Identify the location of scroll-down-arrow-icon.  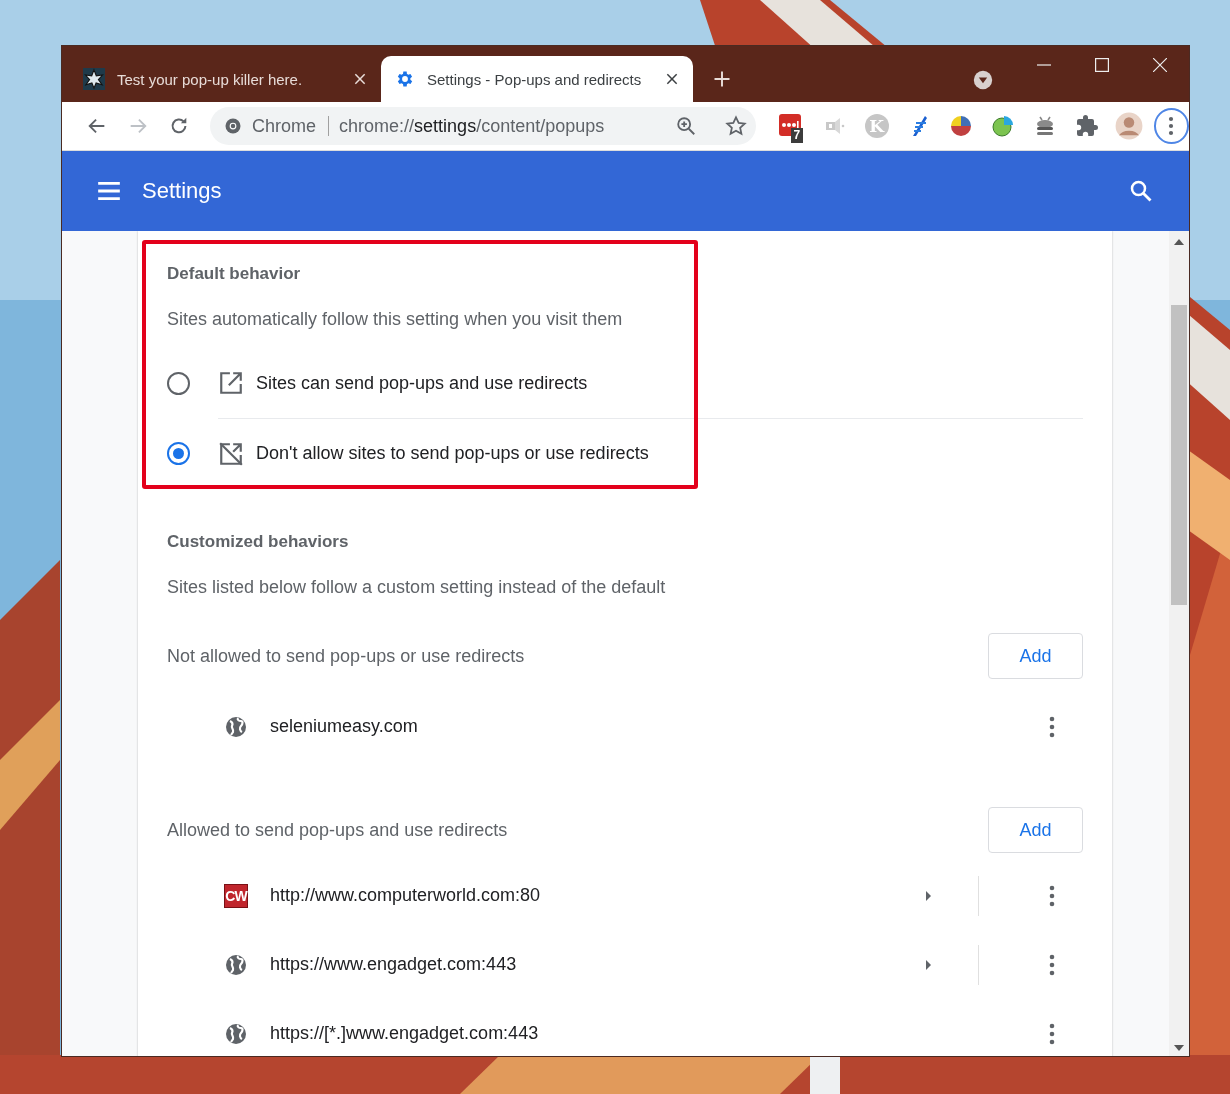
(1179, 1048).